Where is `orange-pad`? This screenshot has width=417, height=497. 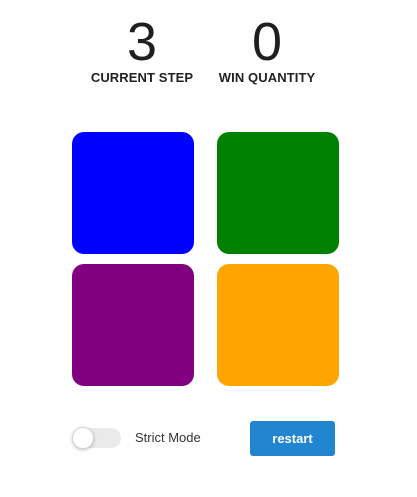
orange-pad is located at coordinates (278, 325).